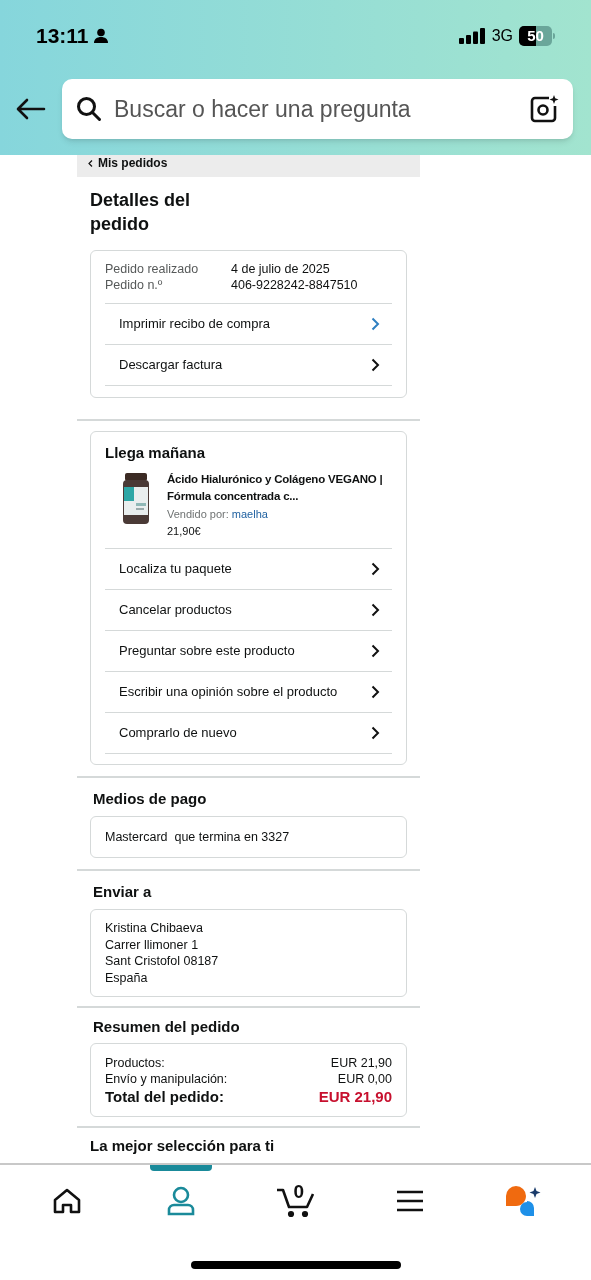  I want to click on network-label: 3G, so click(502, 36).